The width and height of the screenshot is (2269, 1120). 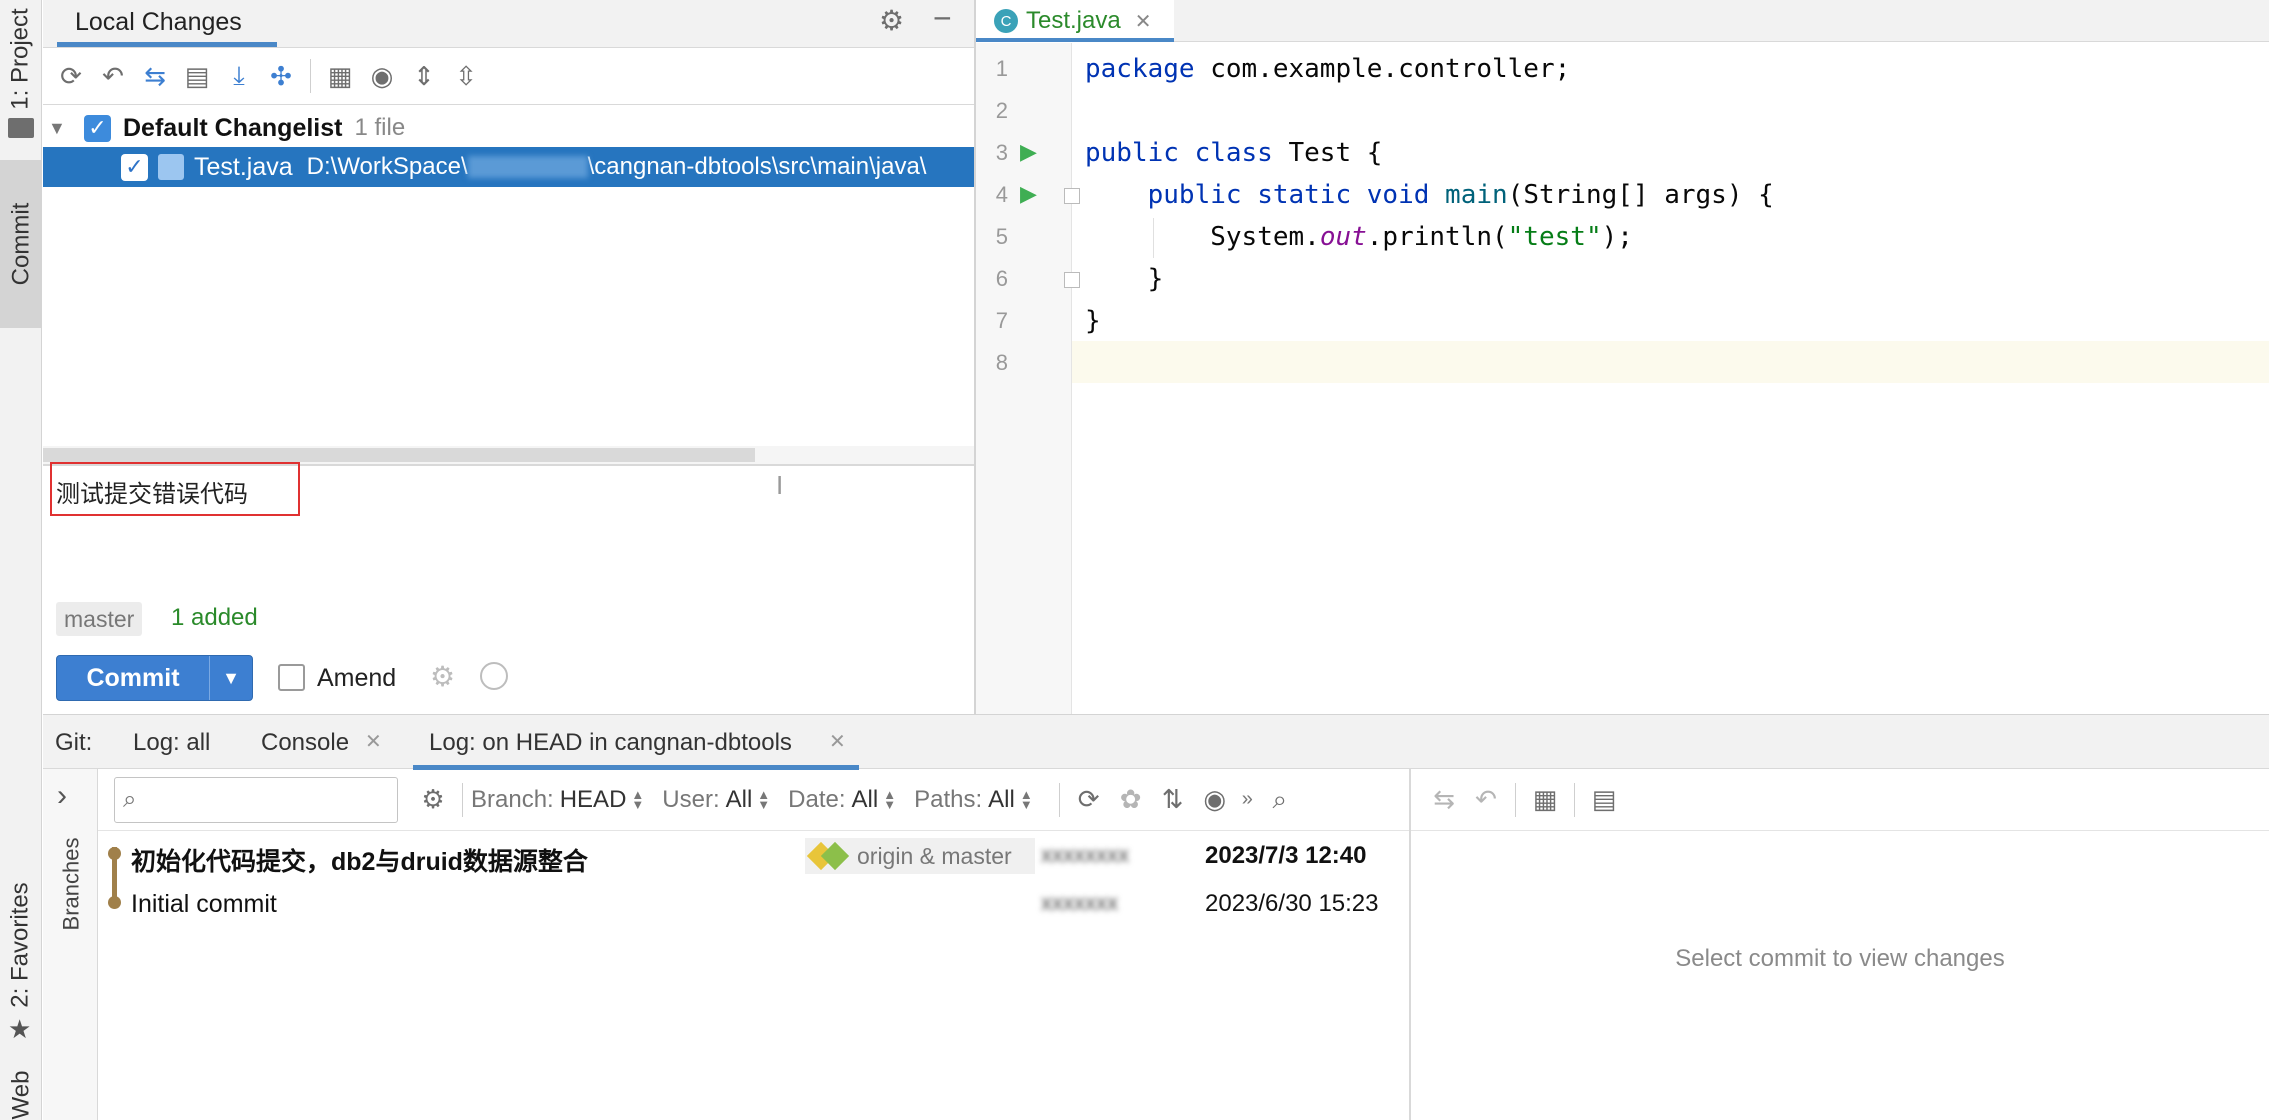 I want to click on commit-options-dropdown-icon: ▼, so click(x=231, y=678).